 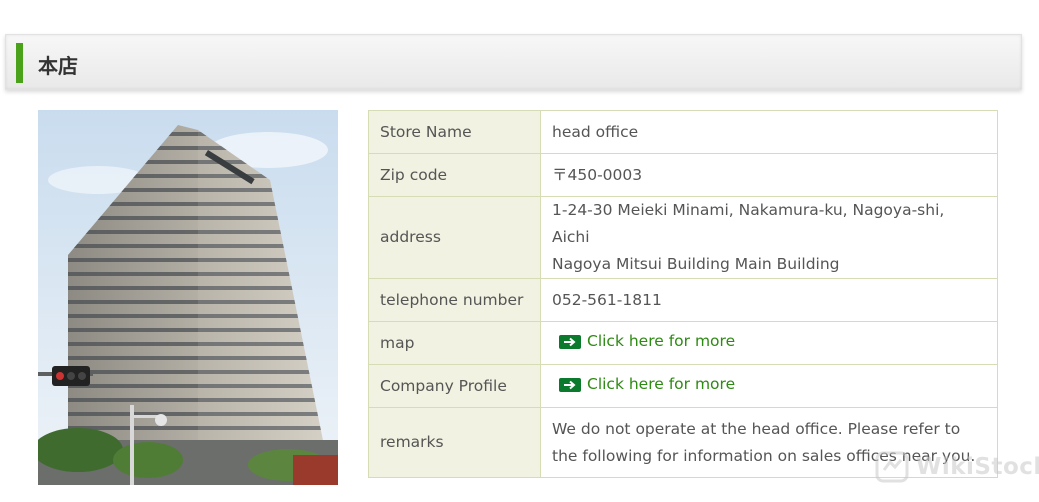 I want to click on company-profile-more-link: Click here for more, so click(x=647, y=384).